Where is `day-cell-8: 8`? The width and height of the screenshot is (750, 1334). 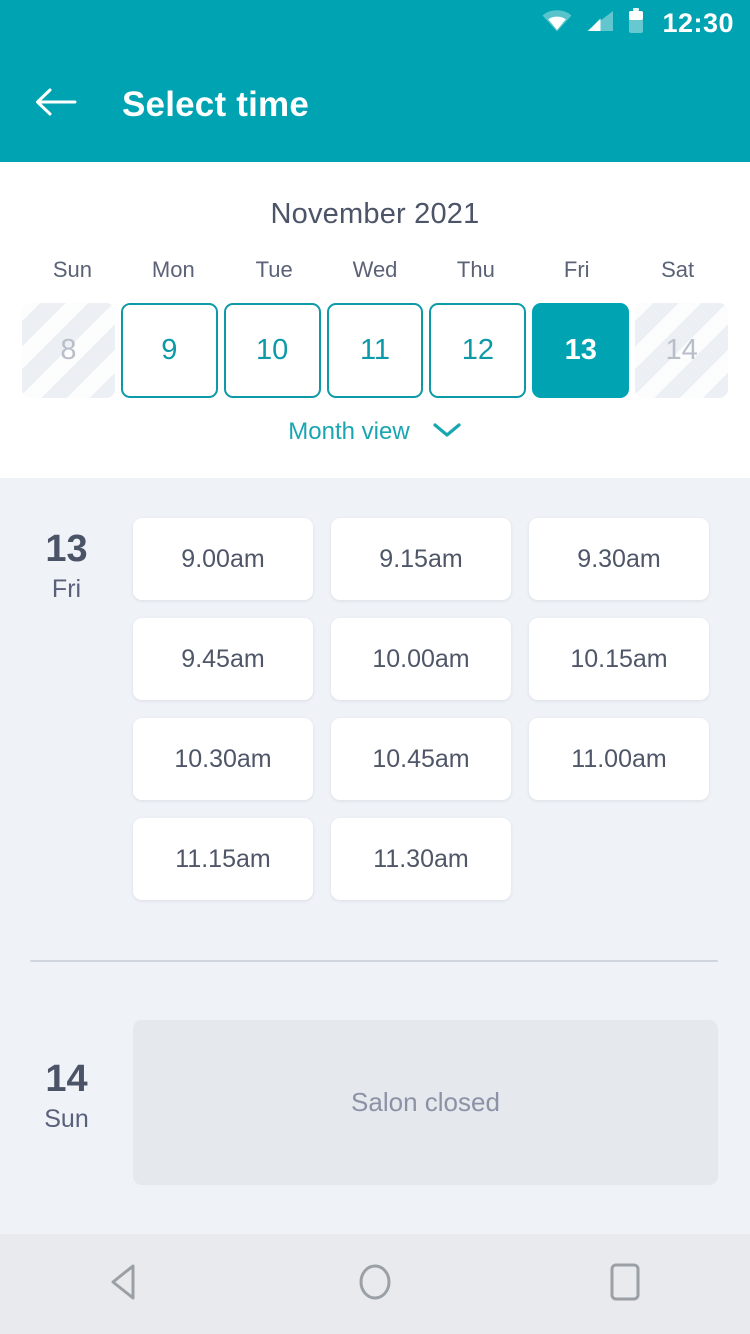 day-cell-8: 8 is located at coordinates (68, 350).